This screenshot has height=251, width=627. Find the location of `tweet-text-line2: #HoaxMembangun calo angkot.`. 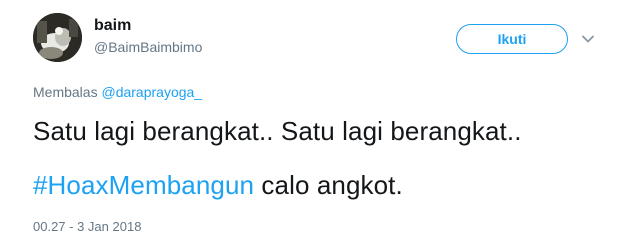

tweet-text-line2: #HoaxMembangun calo angkot. is located at coordinates (218, 185).